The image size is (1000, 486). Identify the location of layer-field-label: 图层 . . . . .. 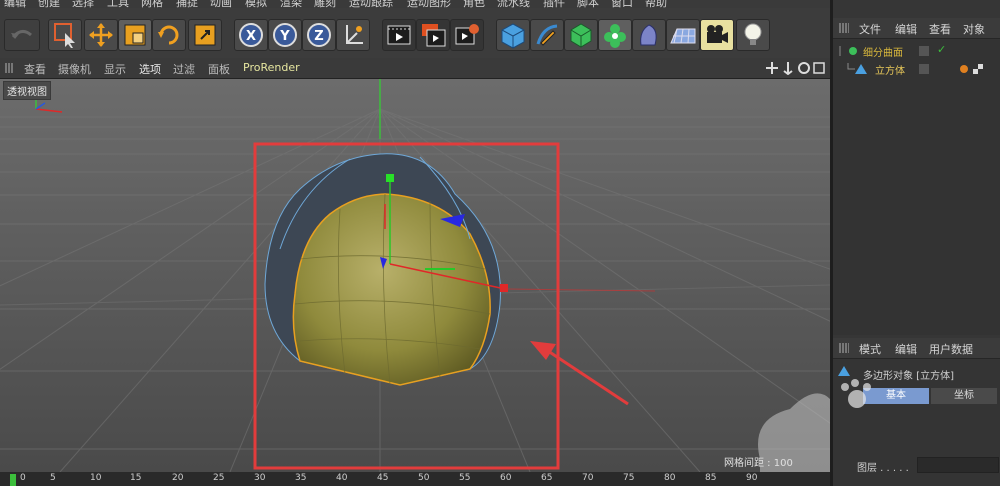
(883, 468).